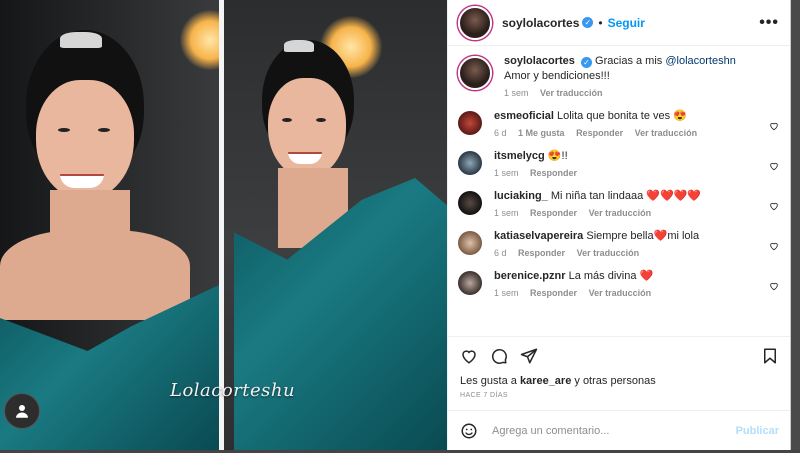  Describe the element at coordinates (626, 196) in the screenshot. I see `comment-text: Mi niña tan lindaaa ❤️❤️❤️❤️` at that location.